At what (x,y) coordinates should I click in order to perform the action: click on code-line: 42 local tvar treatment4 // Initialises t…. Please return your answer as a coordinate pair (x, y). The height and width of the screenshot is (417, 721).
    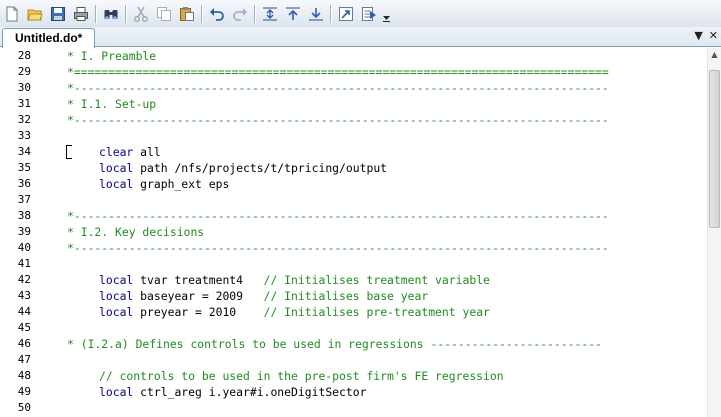
    Looking at the image, I should click on (353, 280).